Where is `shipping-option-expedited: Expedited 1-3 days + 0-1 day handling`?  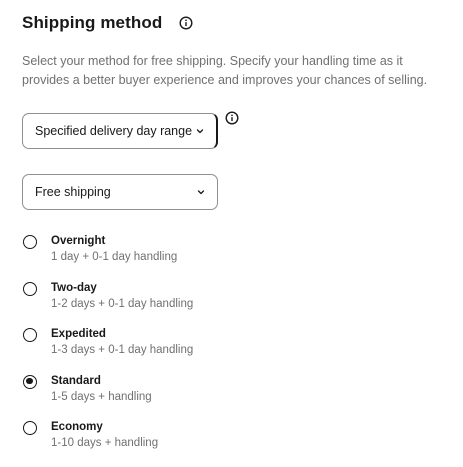 shipping-option-expedited: Expedited 1-3 days + 0-1 day handling is located at coordinates (232, 350).